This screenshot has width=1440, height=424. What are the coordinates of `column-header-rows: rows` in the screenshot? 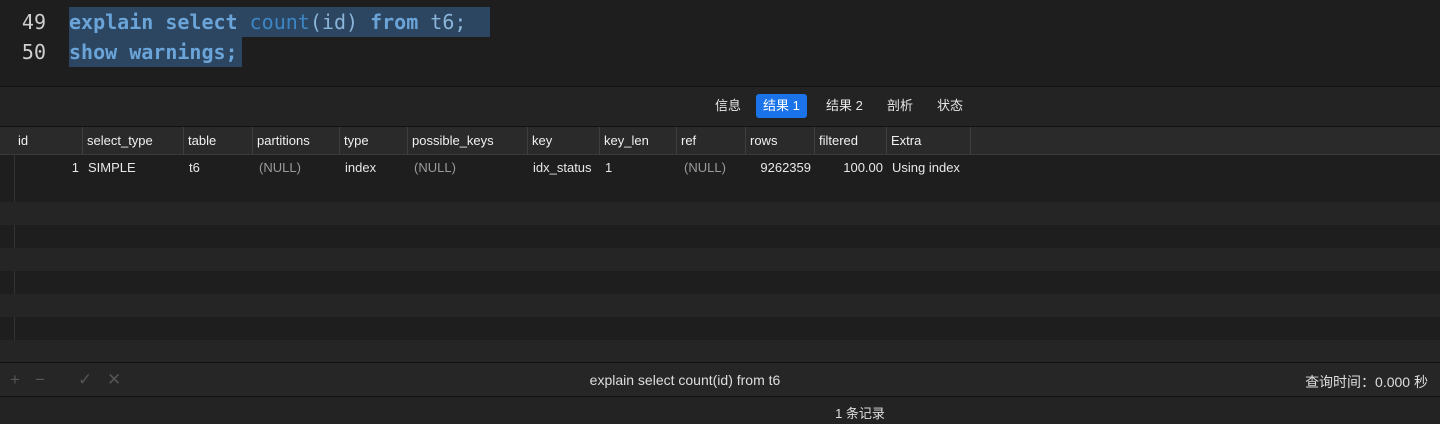 It's located at (780, 141).